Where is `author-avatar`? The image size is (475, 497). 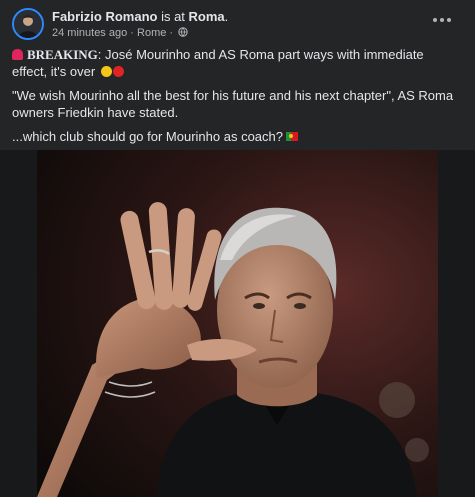
author-avatar is located at coordinates (28, 24).